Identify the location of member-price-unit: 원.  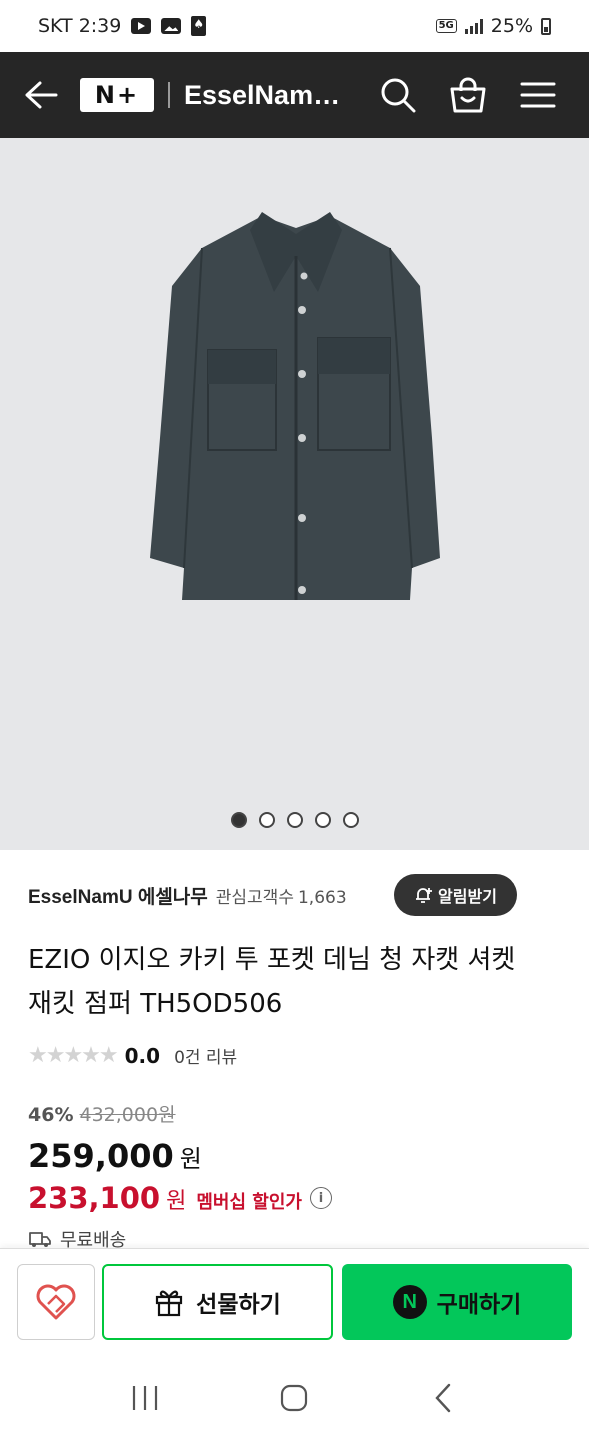
(176, 1201).